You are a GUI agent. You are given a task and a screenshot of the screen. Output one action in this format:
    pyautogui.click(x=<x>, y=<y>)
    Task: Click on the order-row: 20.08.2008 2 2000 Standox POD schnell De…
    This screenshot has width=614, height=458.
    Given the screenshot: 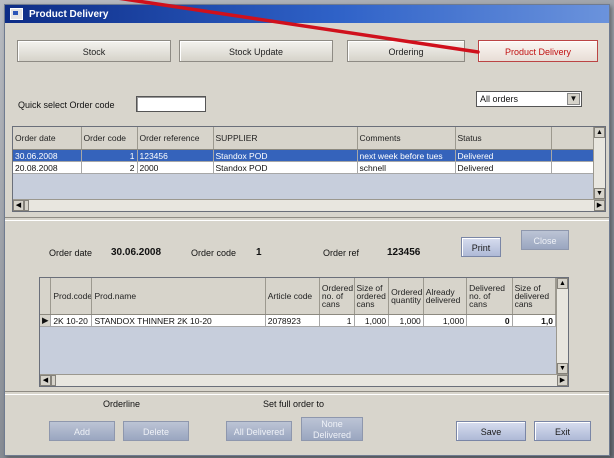 What is the action you would take?
    pyautogui.click(x=305, y=167)
    